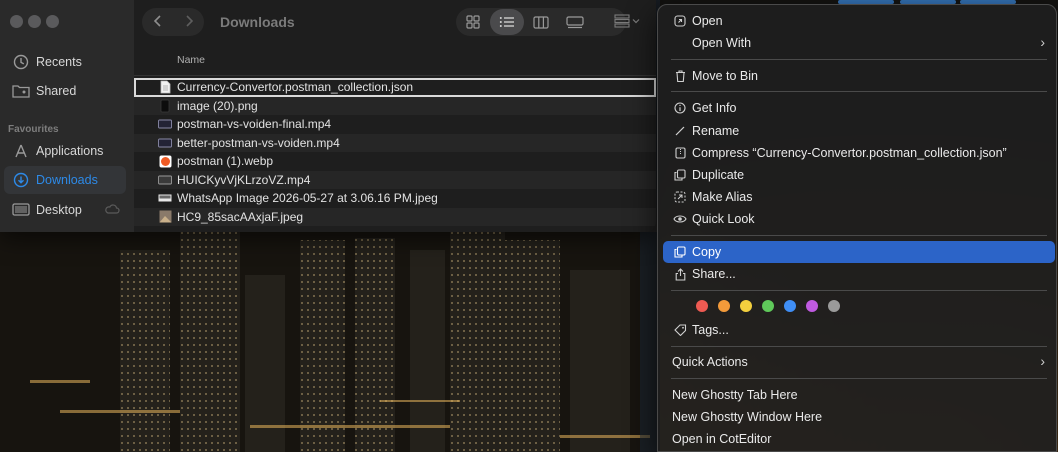  Describe the element at coordinates (189, 22) in the screenshot. I see `chevron-right-icon` at that location.